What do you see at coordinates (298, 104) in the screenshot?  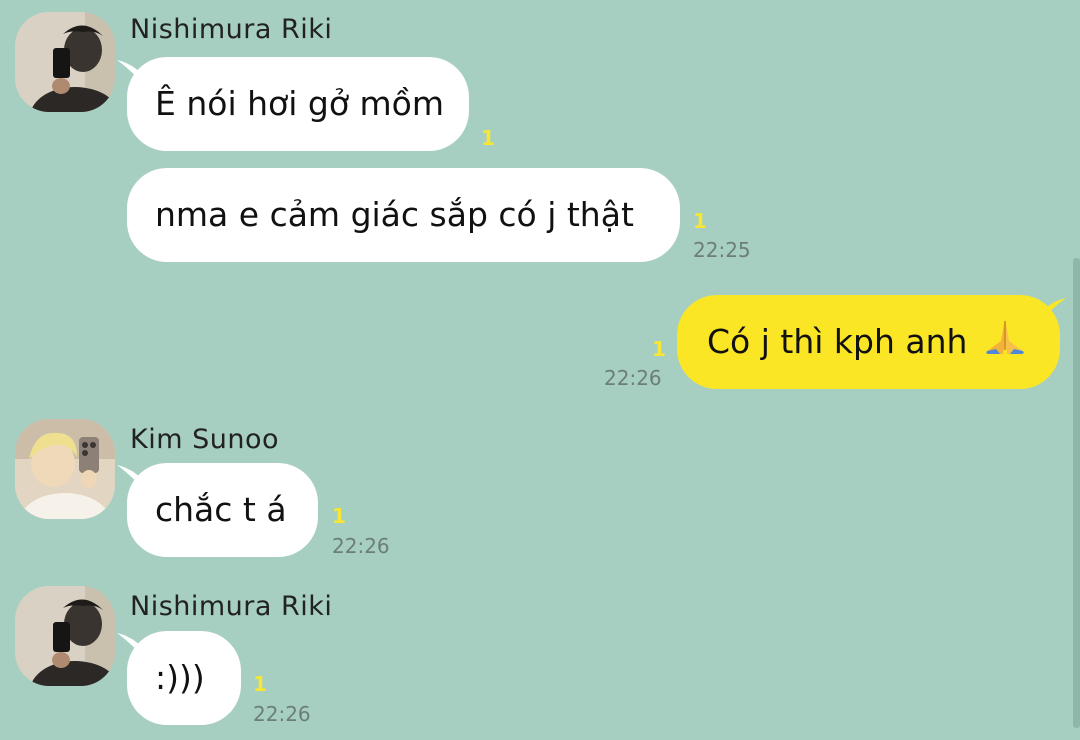 I see `message-bubble: Ê nói hơi gở mồm` at bounding box center [298, 104].